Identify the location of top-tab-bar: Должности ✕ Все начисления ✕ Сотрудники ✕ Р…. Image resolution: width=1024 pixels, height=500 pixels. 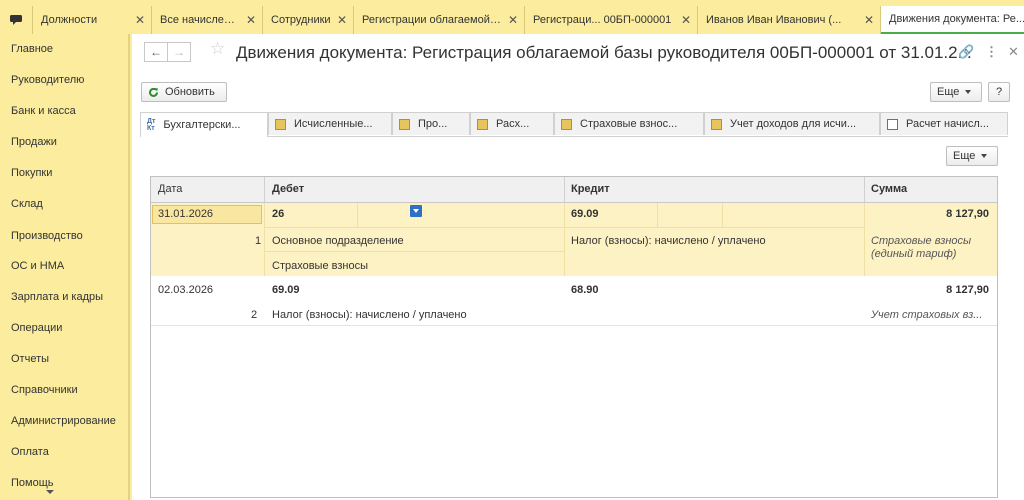
(512, 19).